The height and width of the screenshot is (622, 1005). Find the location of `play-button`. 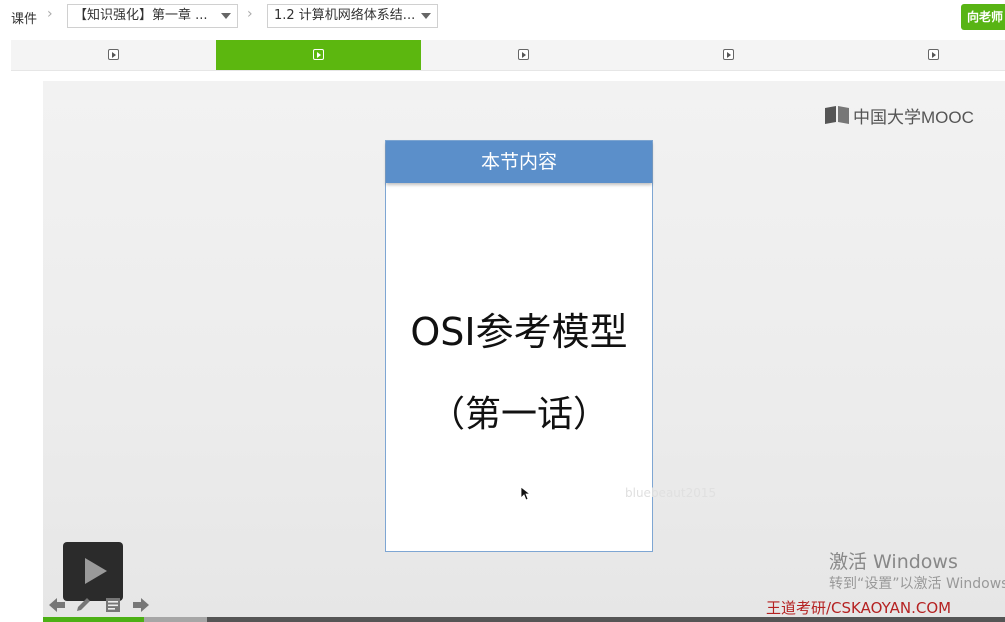

play-button is located at coordinates (93, 571).